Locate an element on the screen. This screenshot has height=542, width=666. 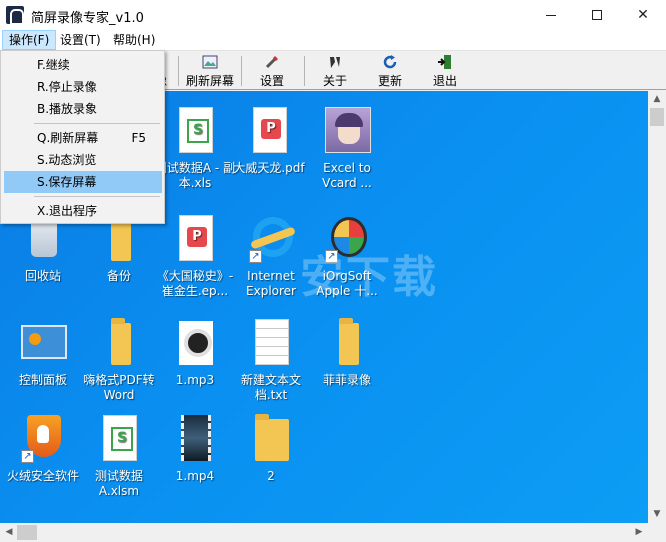
toolbar-update-button: 更新 is located at coordinates (390, 71).